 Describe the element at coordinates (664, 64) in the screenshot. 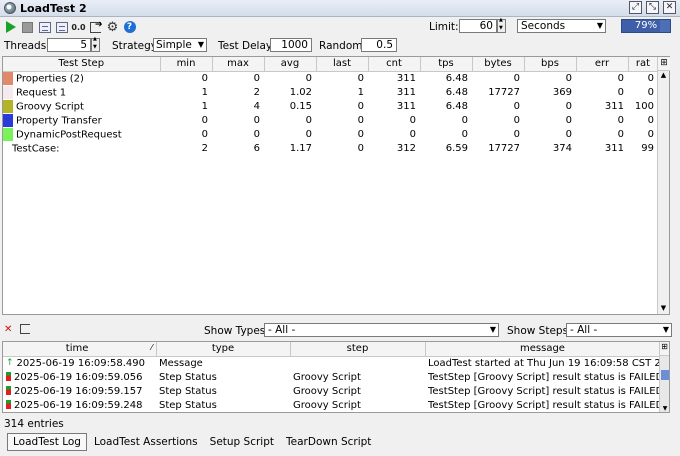

I see `column-chooser-icon: ⊞` at that location.